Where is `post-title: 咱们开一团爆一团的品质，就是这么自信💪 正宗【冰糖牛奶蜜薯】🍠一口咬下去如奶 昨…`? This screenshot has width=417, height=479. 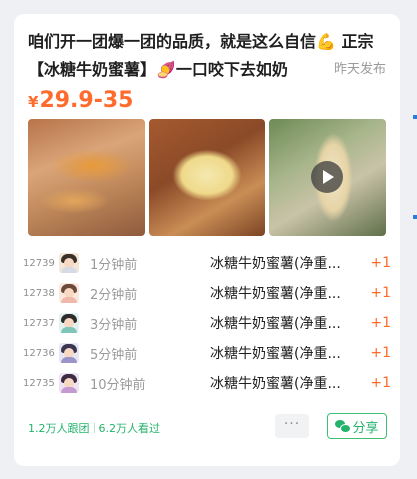
post-title: 咱们开一团爆一团的品质，就是这么自信💪 正宗【冰糖牛奶蜜薯】🍠一口咬下去如奶 昨… is located at coordinates (207, 56).